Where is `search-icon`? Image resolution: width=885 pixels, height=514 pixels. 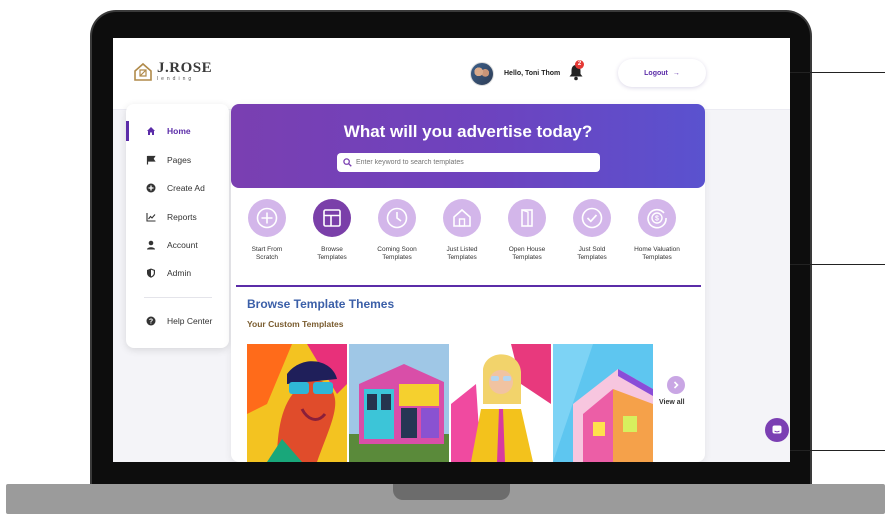
search-icon is located at coordinates (347, 162).